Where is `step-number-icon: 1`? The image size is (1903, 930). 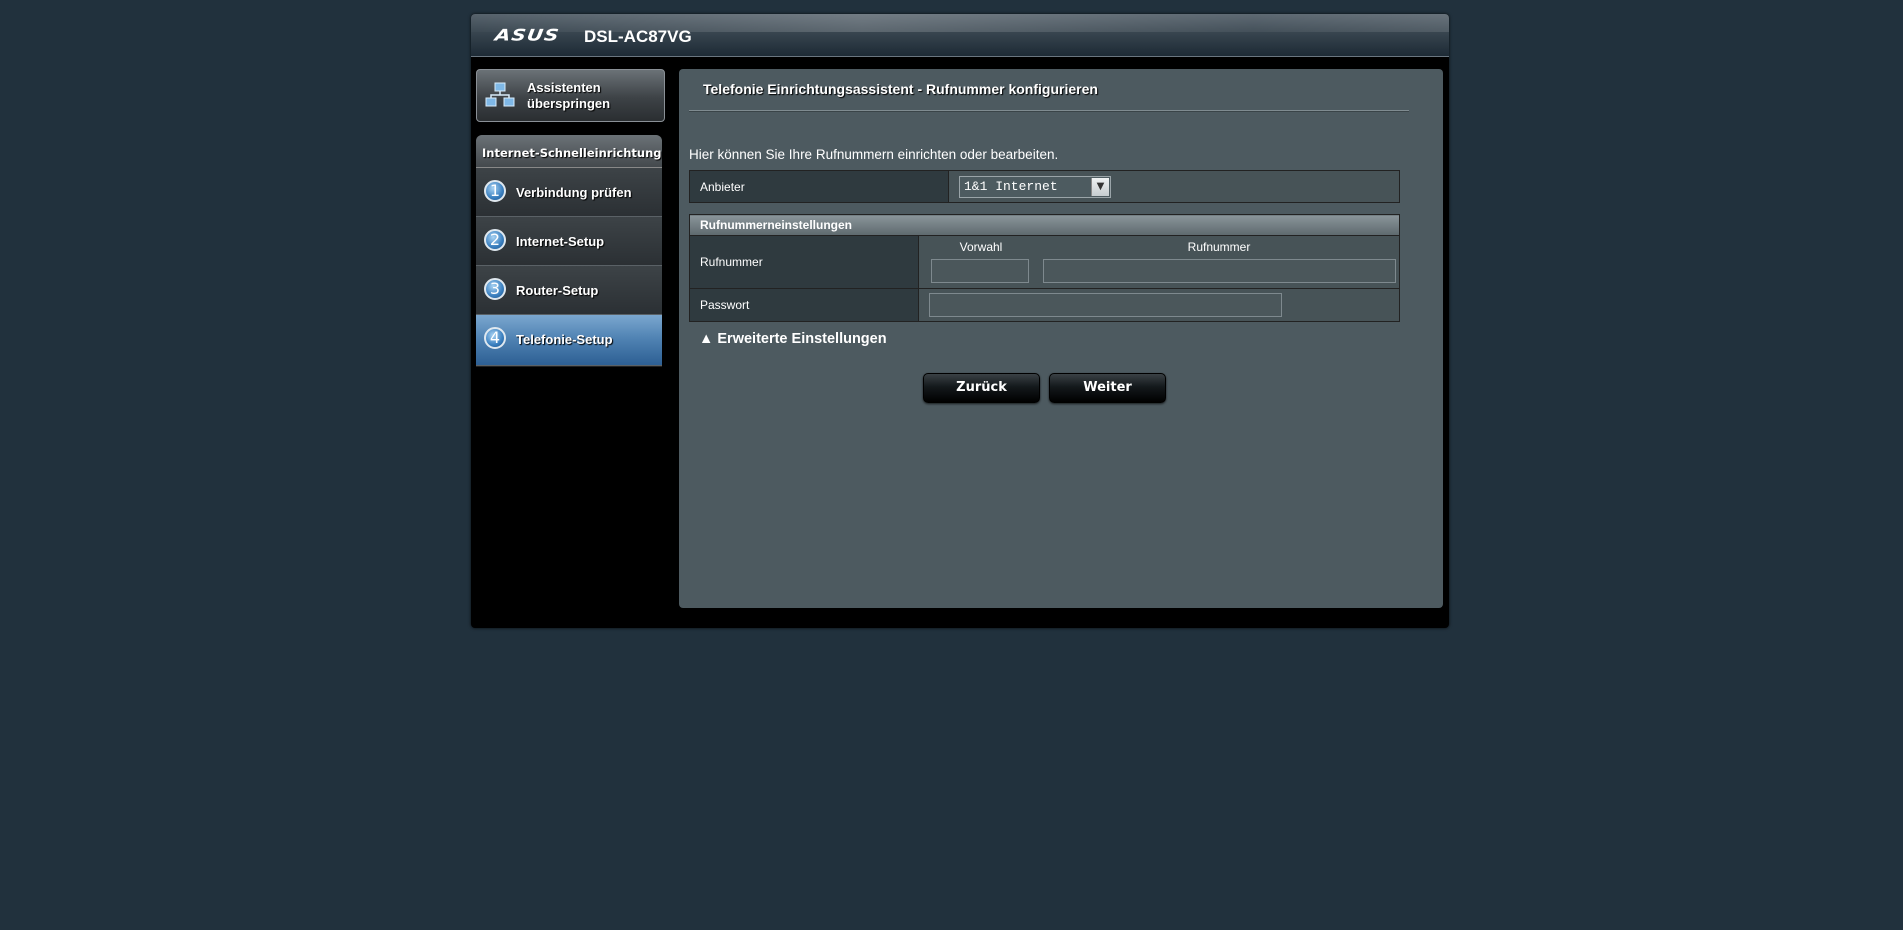 step-number-icon: 1 is located at coordinates (495, 191).